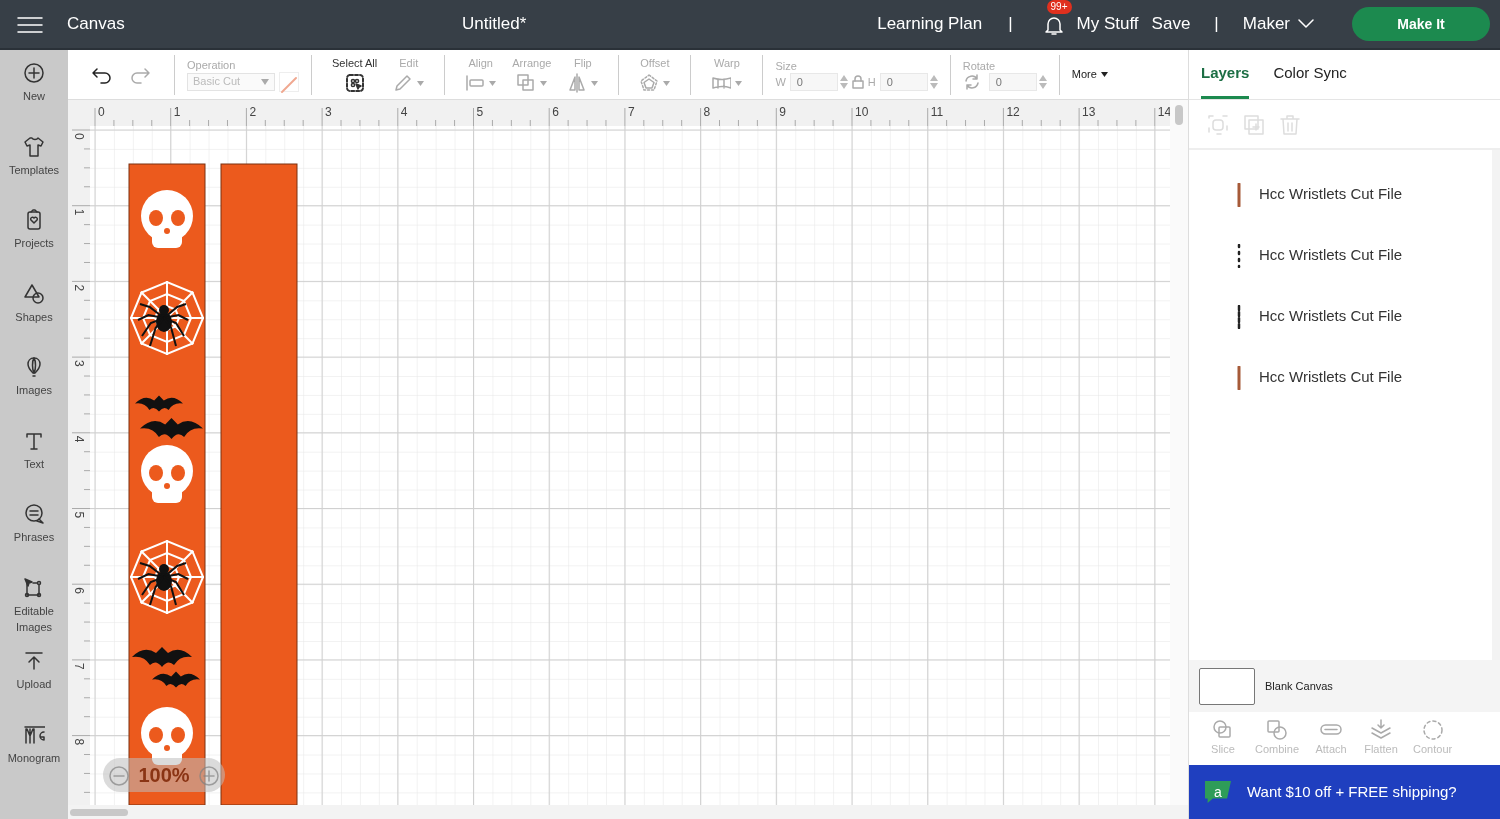  I want to click on zoom-level: 100%, so click(164, 775).